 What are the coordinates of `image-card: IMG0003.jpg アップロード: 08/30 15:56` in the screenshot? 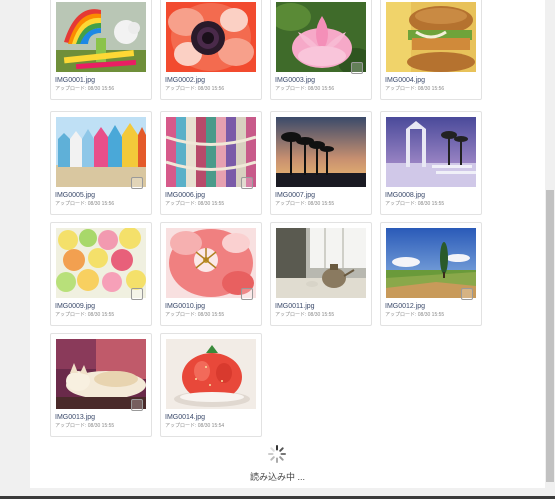 It's located at (321, 50).